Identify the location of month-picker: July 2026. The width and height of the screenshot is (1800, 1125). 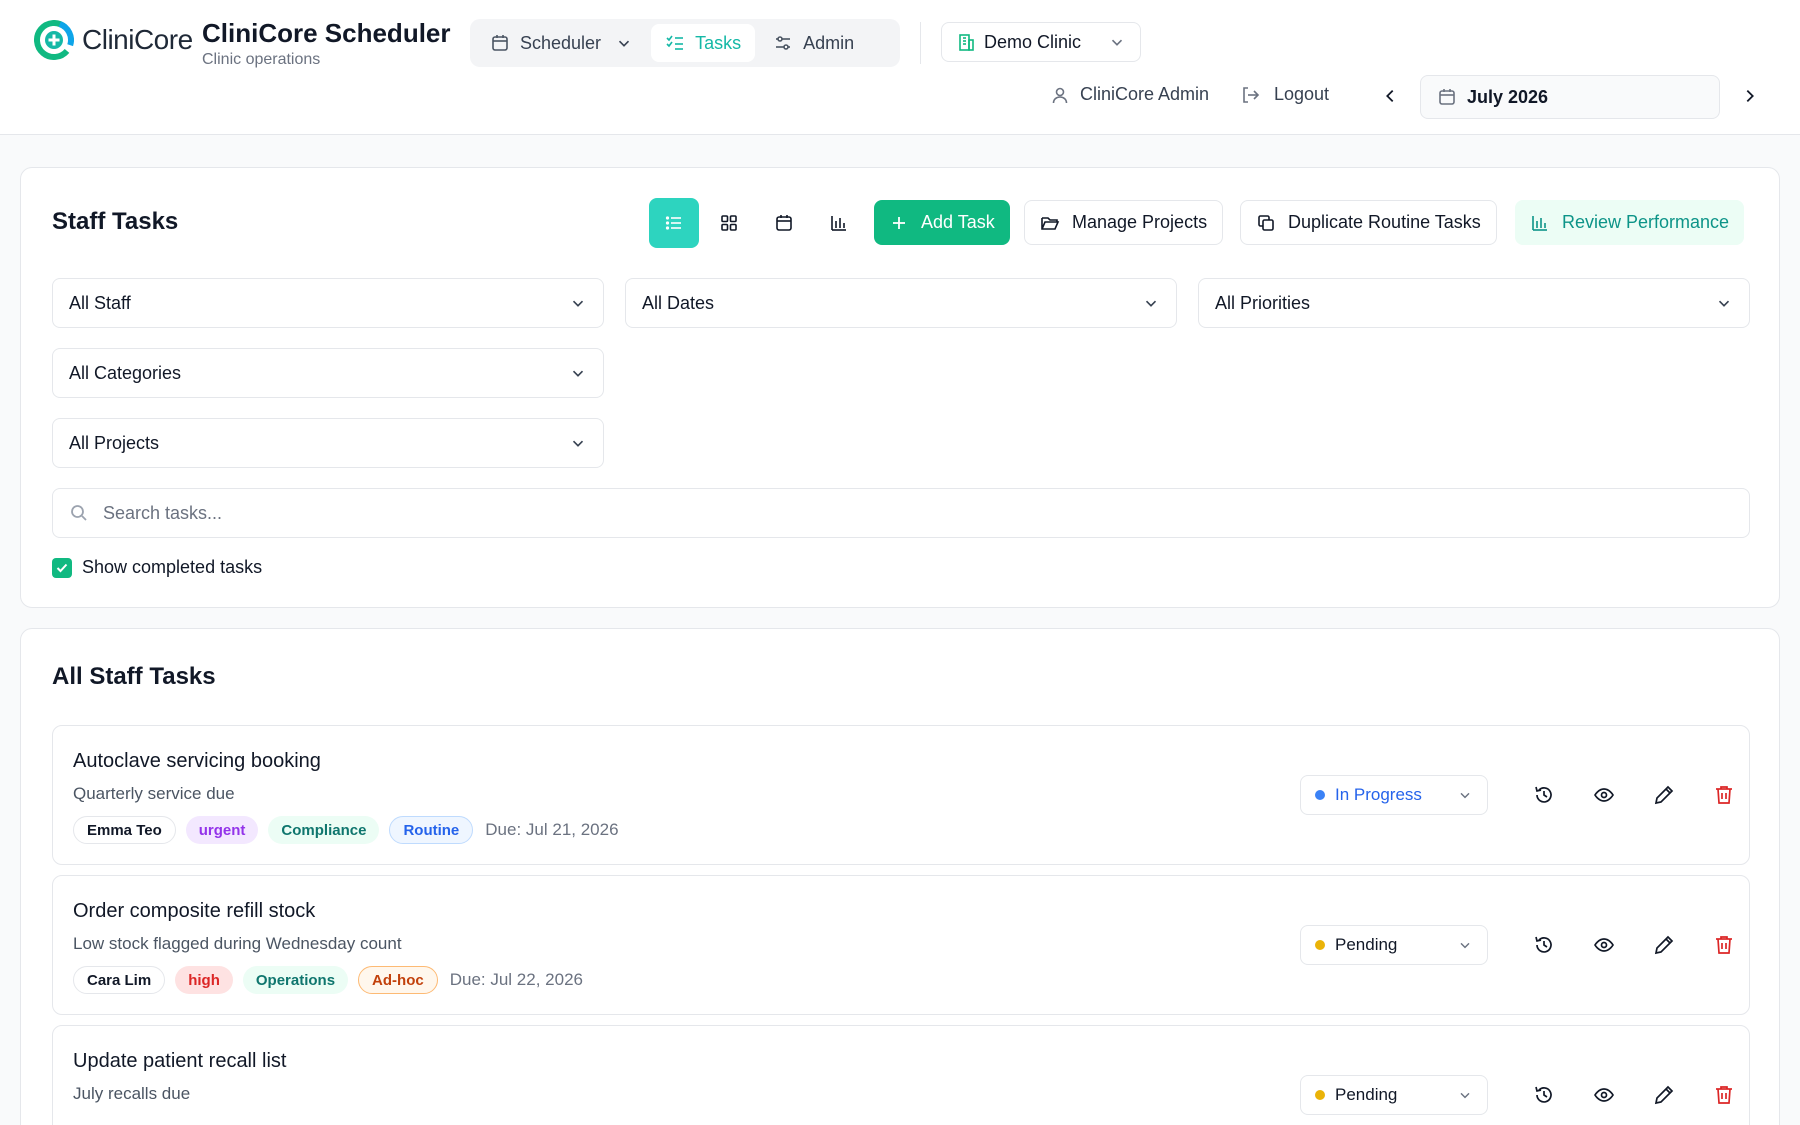
(1570, 97).